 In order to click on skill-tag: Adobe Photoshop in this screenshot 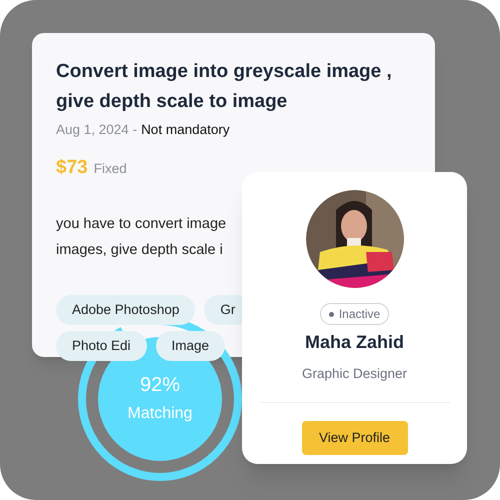, I will do `click(126, 309)`.